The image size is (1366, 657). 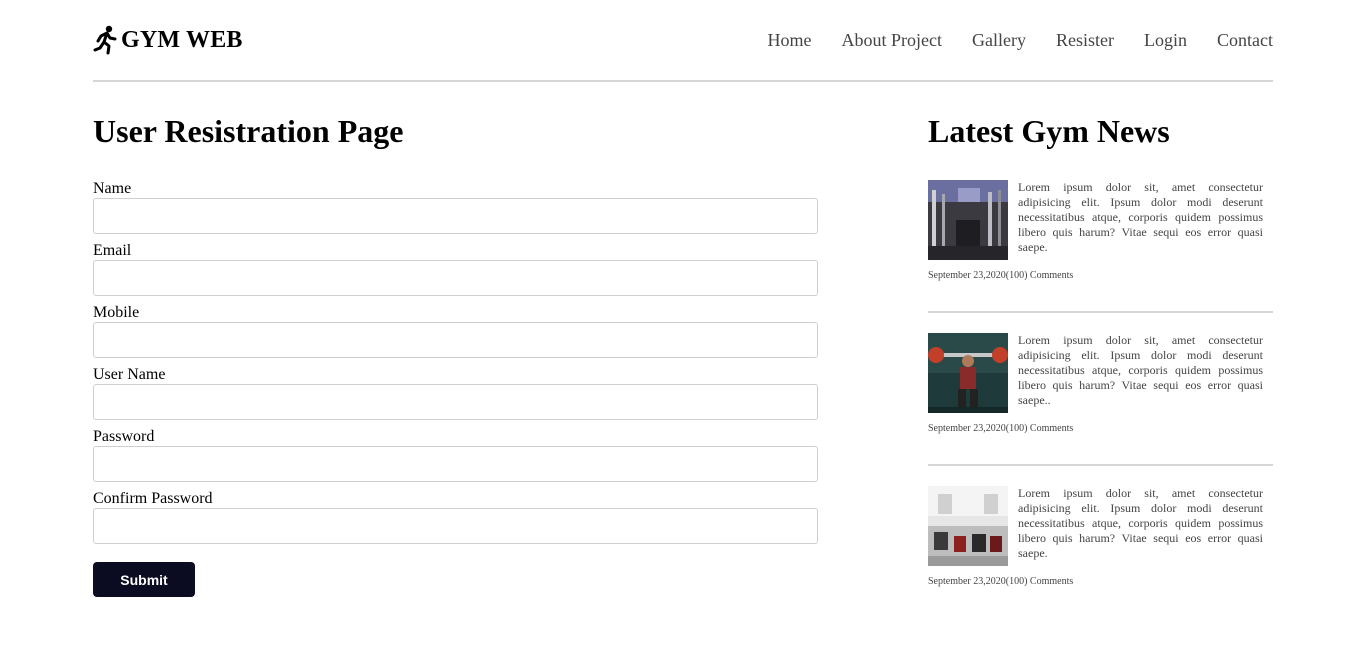 I want to click on mobile-field-group: Mobile, so click(x=455, y=335).